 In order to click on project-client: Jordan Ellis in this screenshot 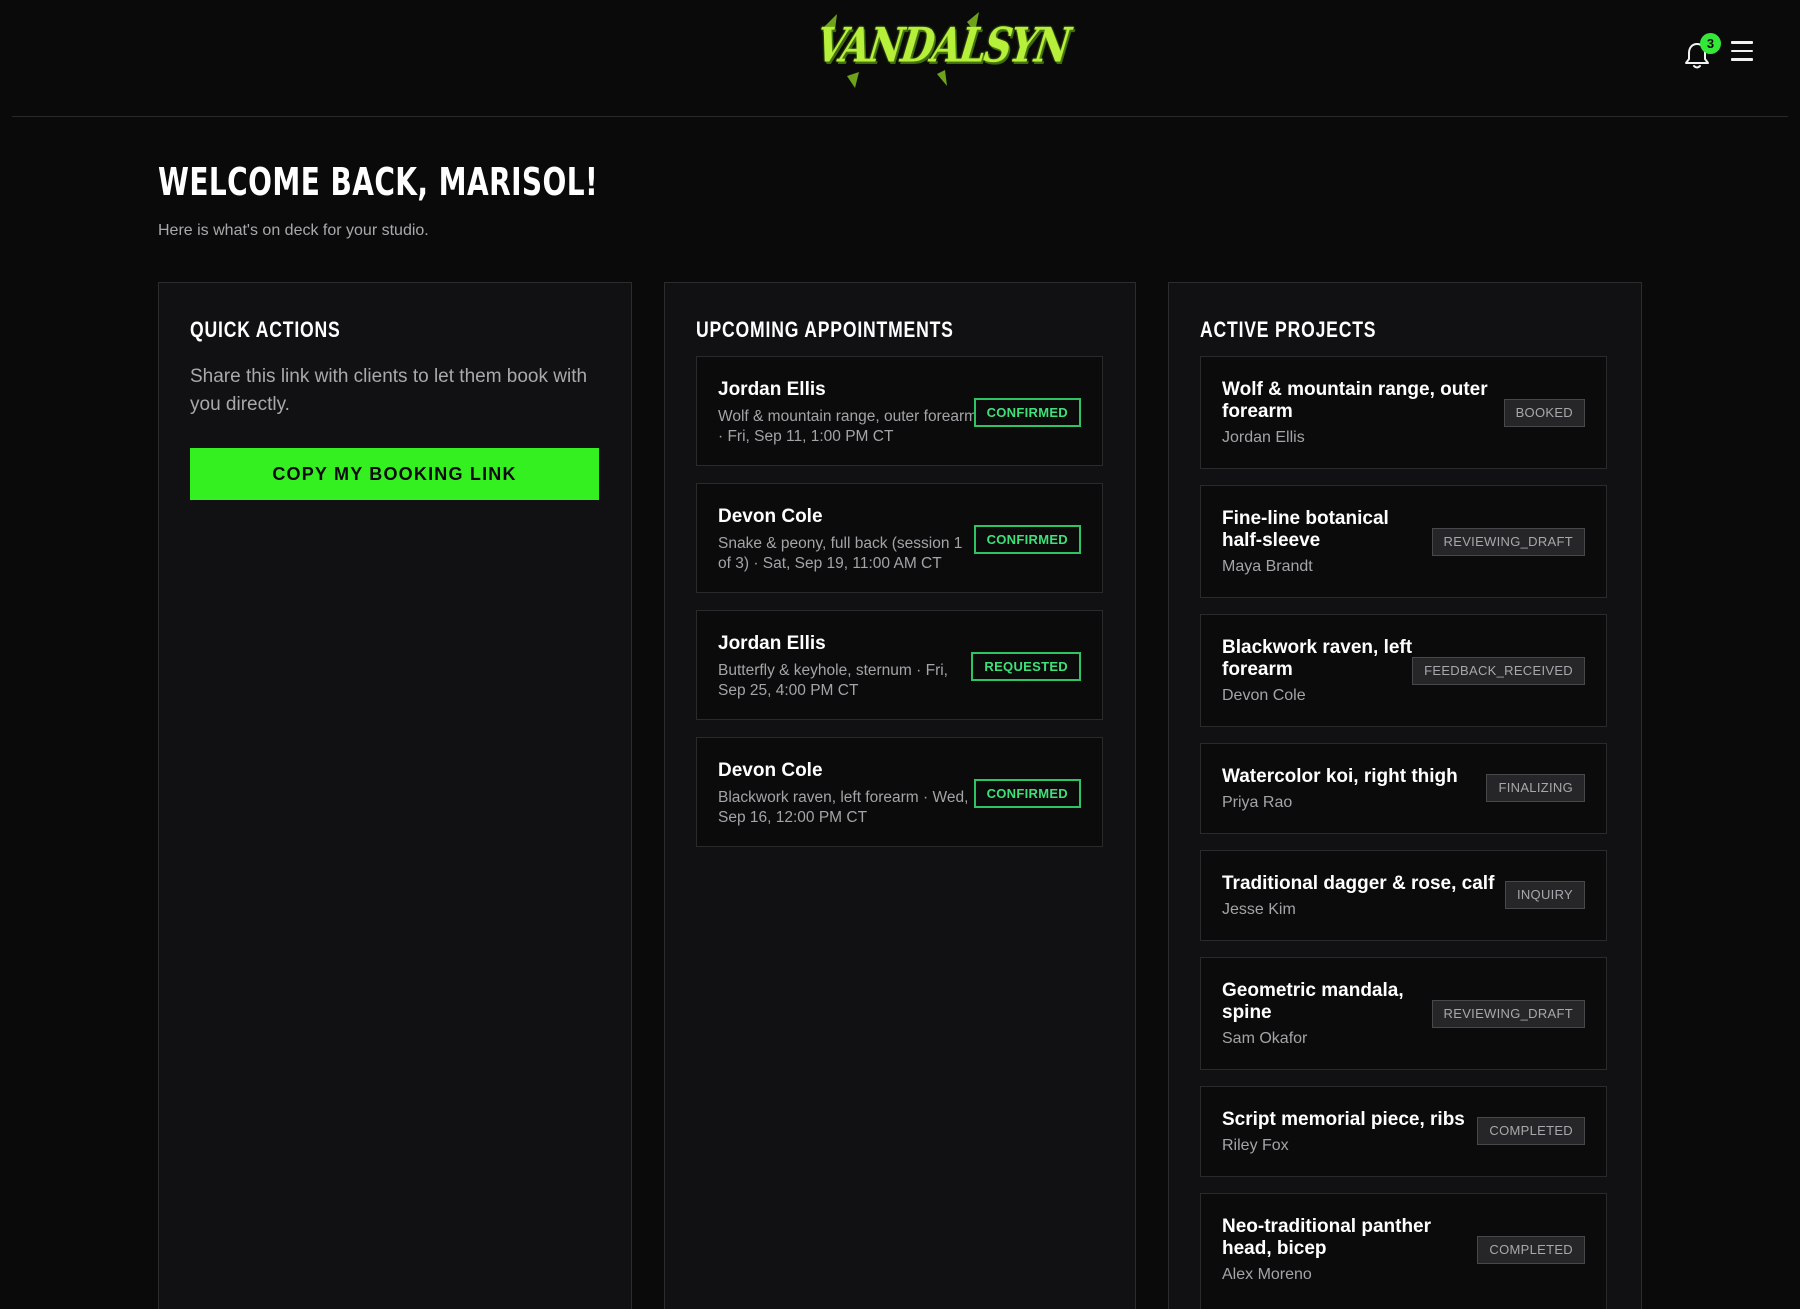, I will do `click(1263, 437)`.